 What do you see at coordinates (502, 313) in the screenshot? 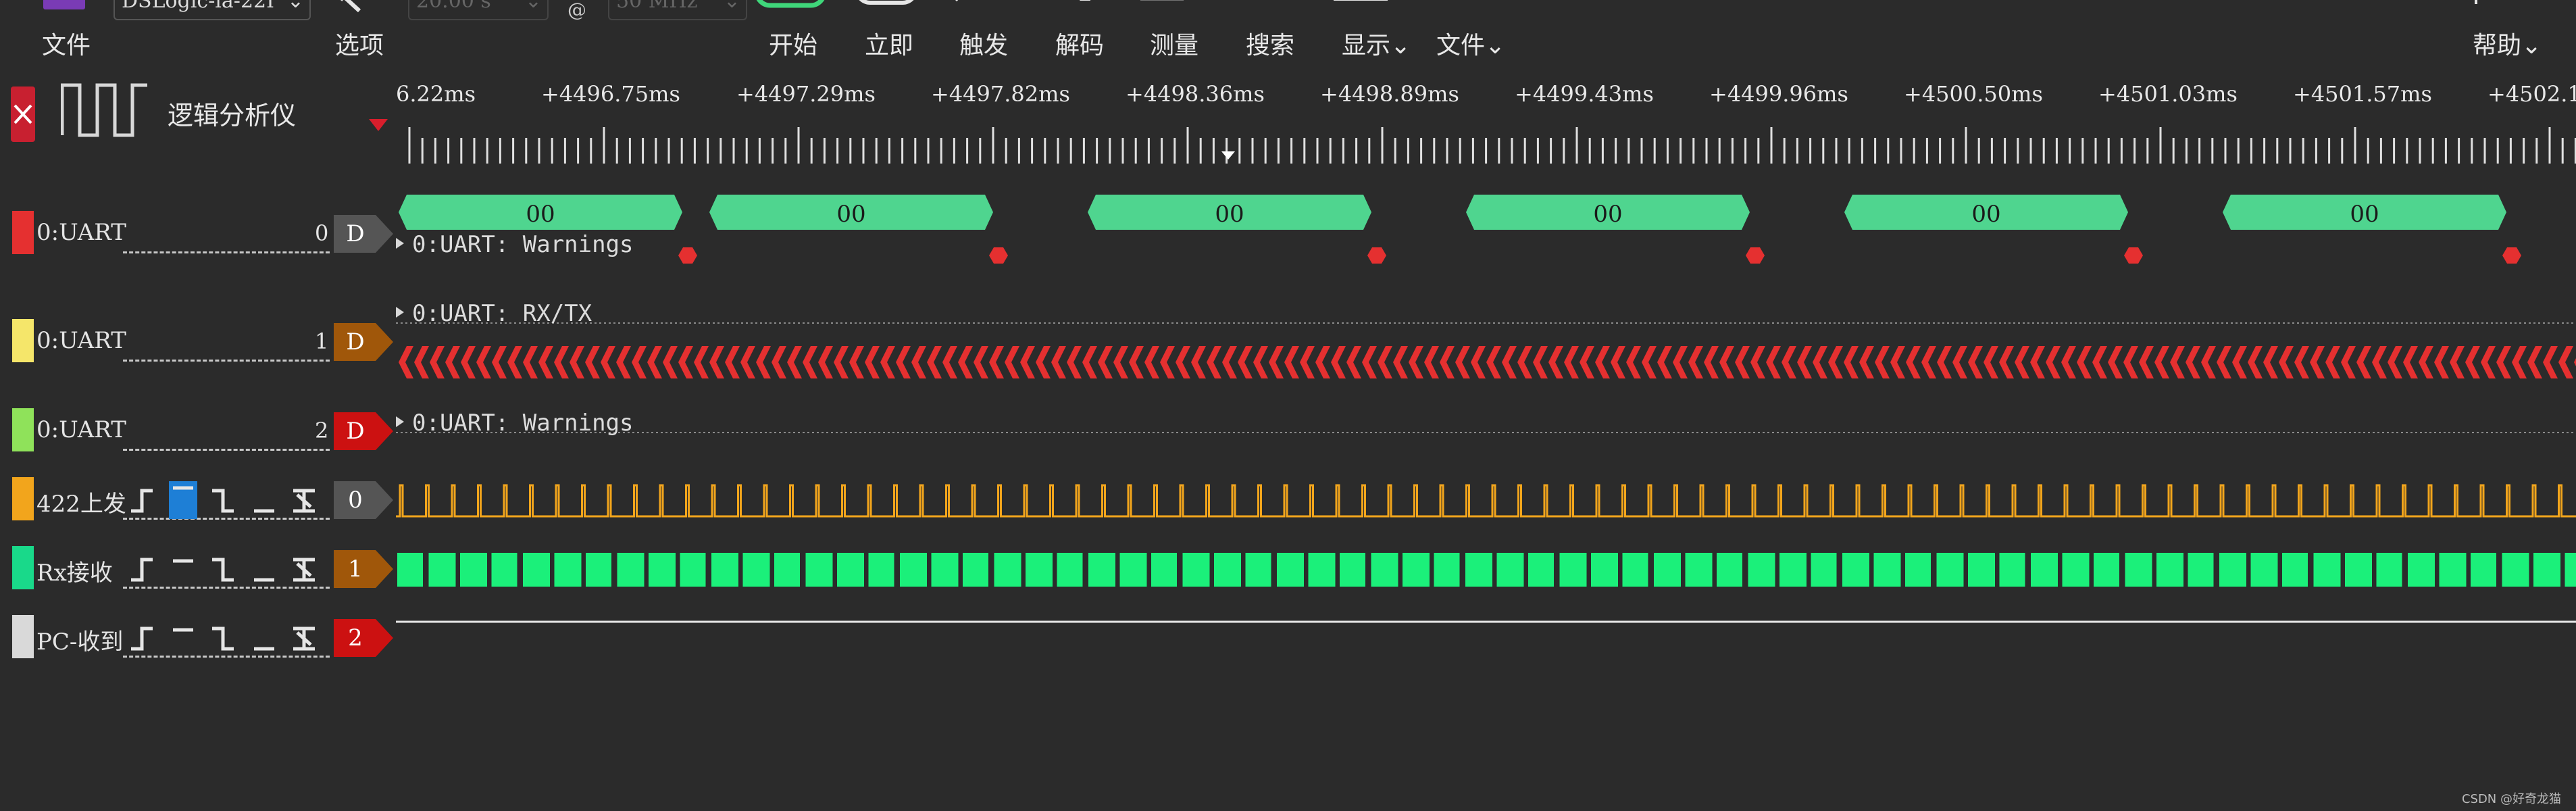
I see `decoder-trace-label: 0:UART: RX/TX` at bounding box center [502, 313].